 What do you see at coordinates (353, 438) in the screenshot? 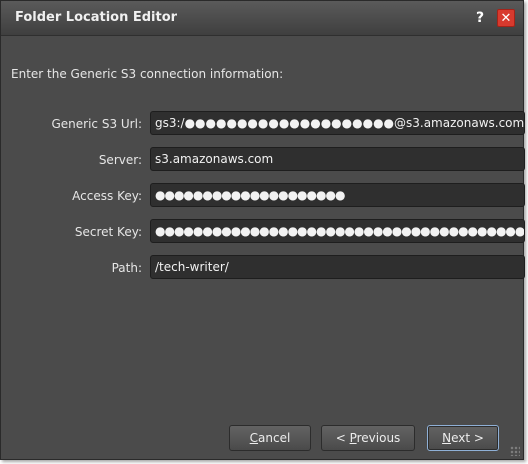
I see `previous-mnemonic: P` at bounding box center [353, 438].